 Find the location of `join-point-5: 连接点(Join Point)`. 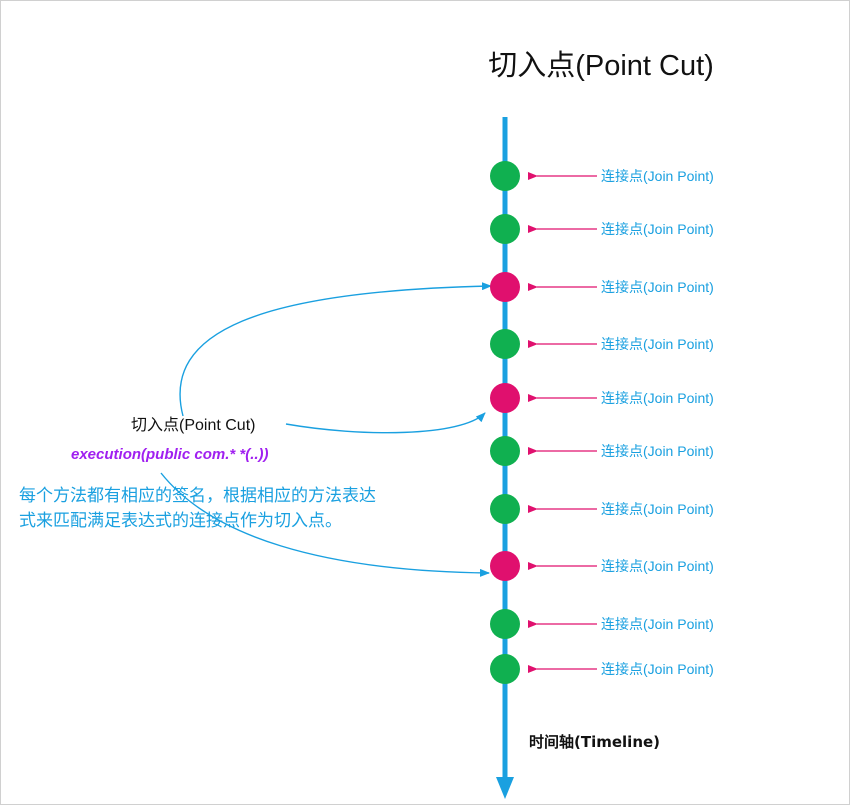

join-point-5: 连接点(Join Point) is located at coordinates (602, 398).